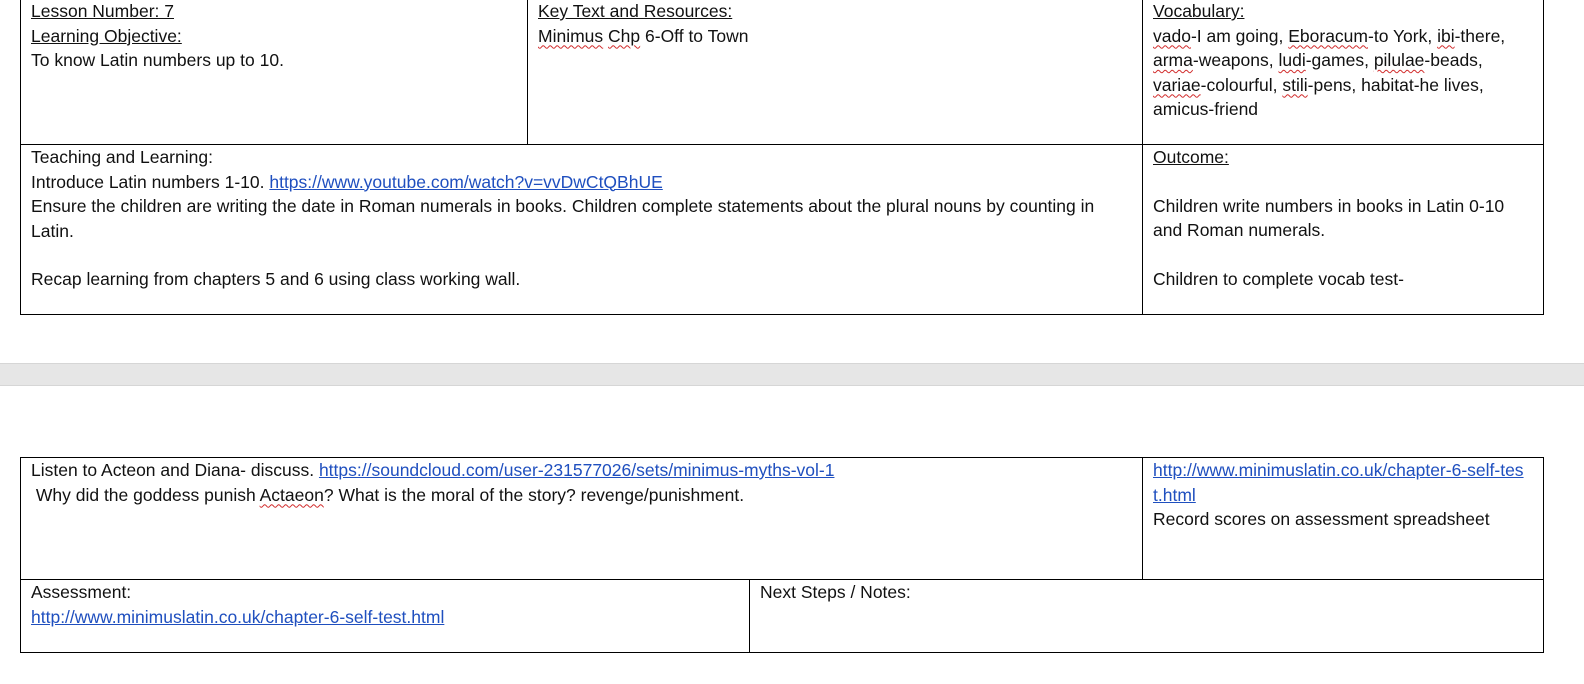  What do you see at coordinates (1453, 60) in the screenshot?
I see `vocab-meaning: -beads,` at bounding box center [1453, 60].